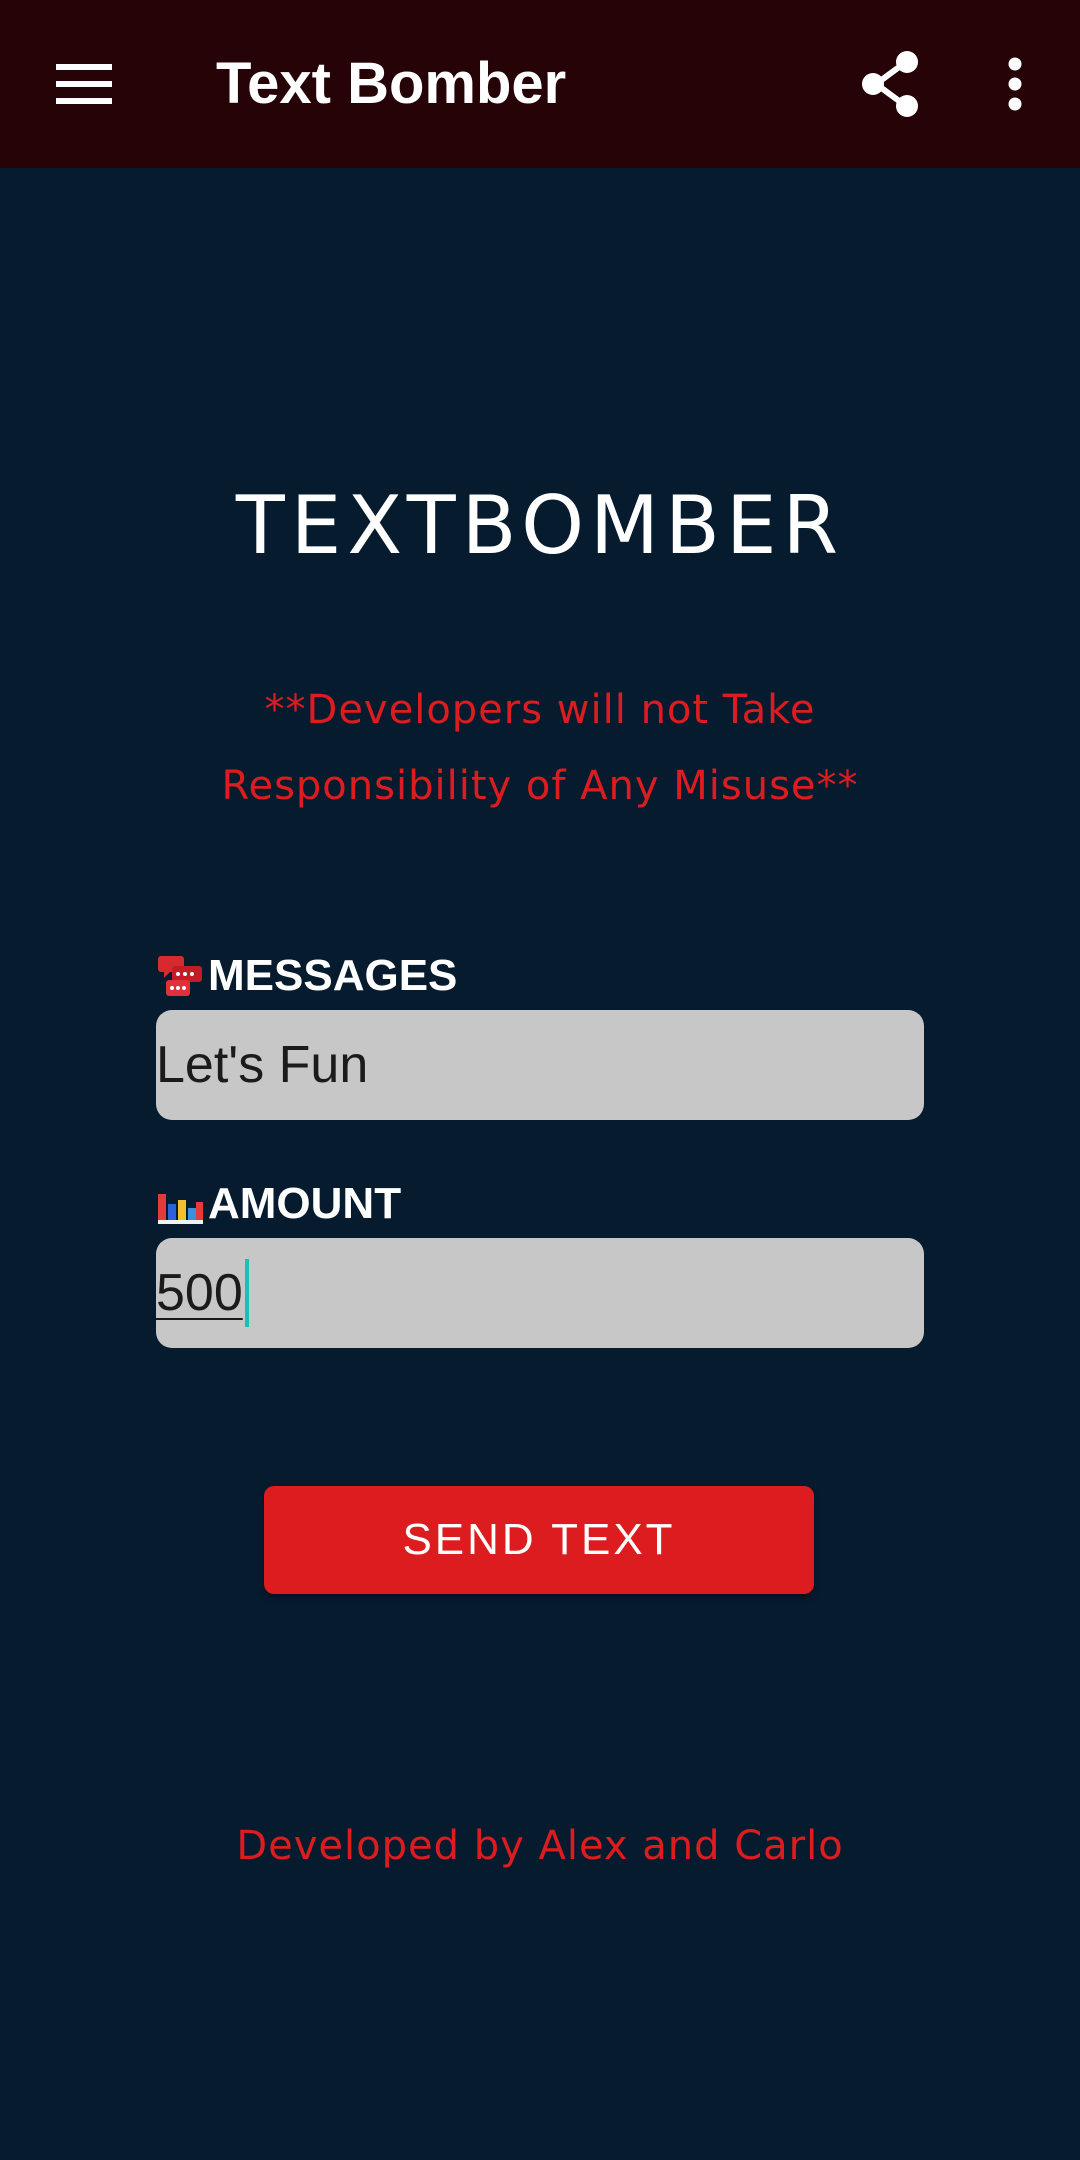 The height and width of the screenshot is (2160, 1080). Describe the element at coordinates (246, 1293) in the screenshot. I see `text-cursor` at that location.